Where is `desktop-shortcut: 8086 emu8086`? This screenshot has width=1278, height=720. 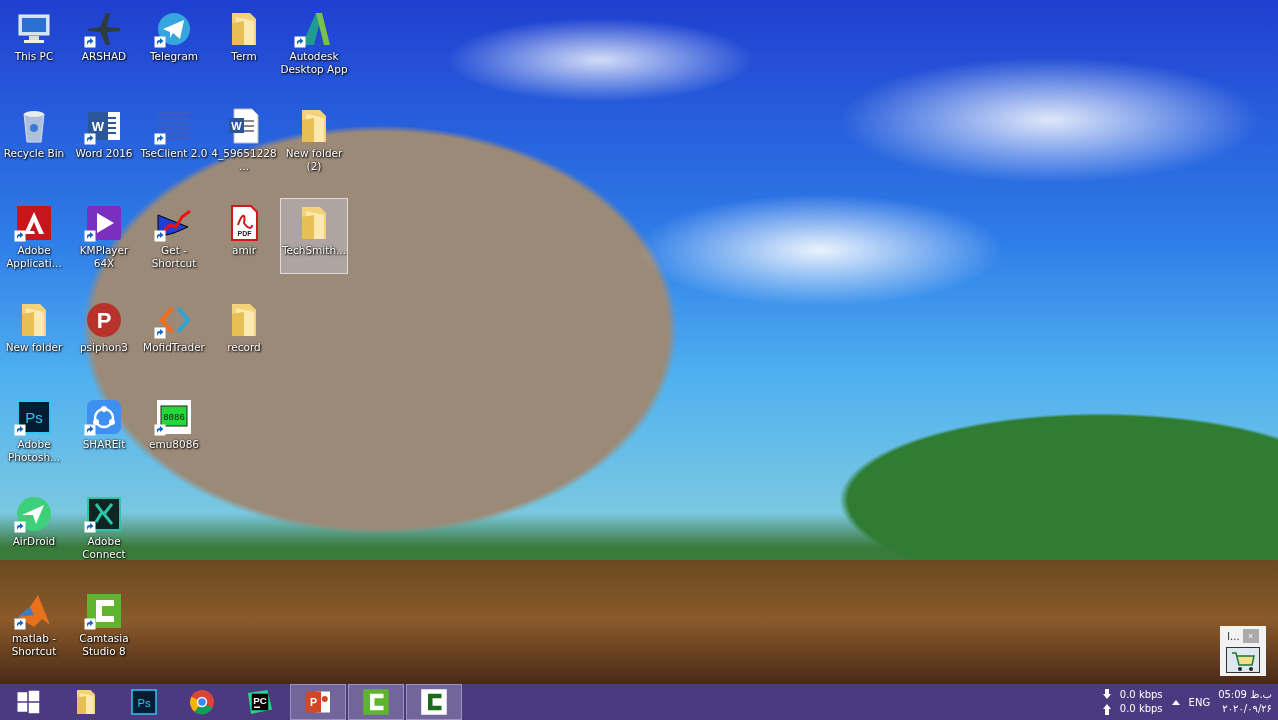
desktop-shortcut: 8086 emu8086 is located at coordinates (174, 430).